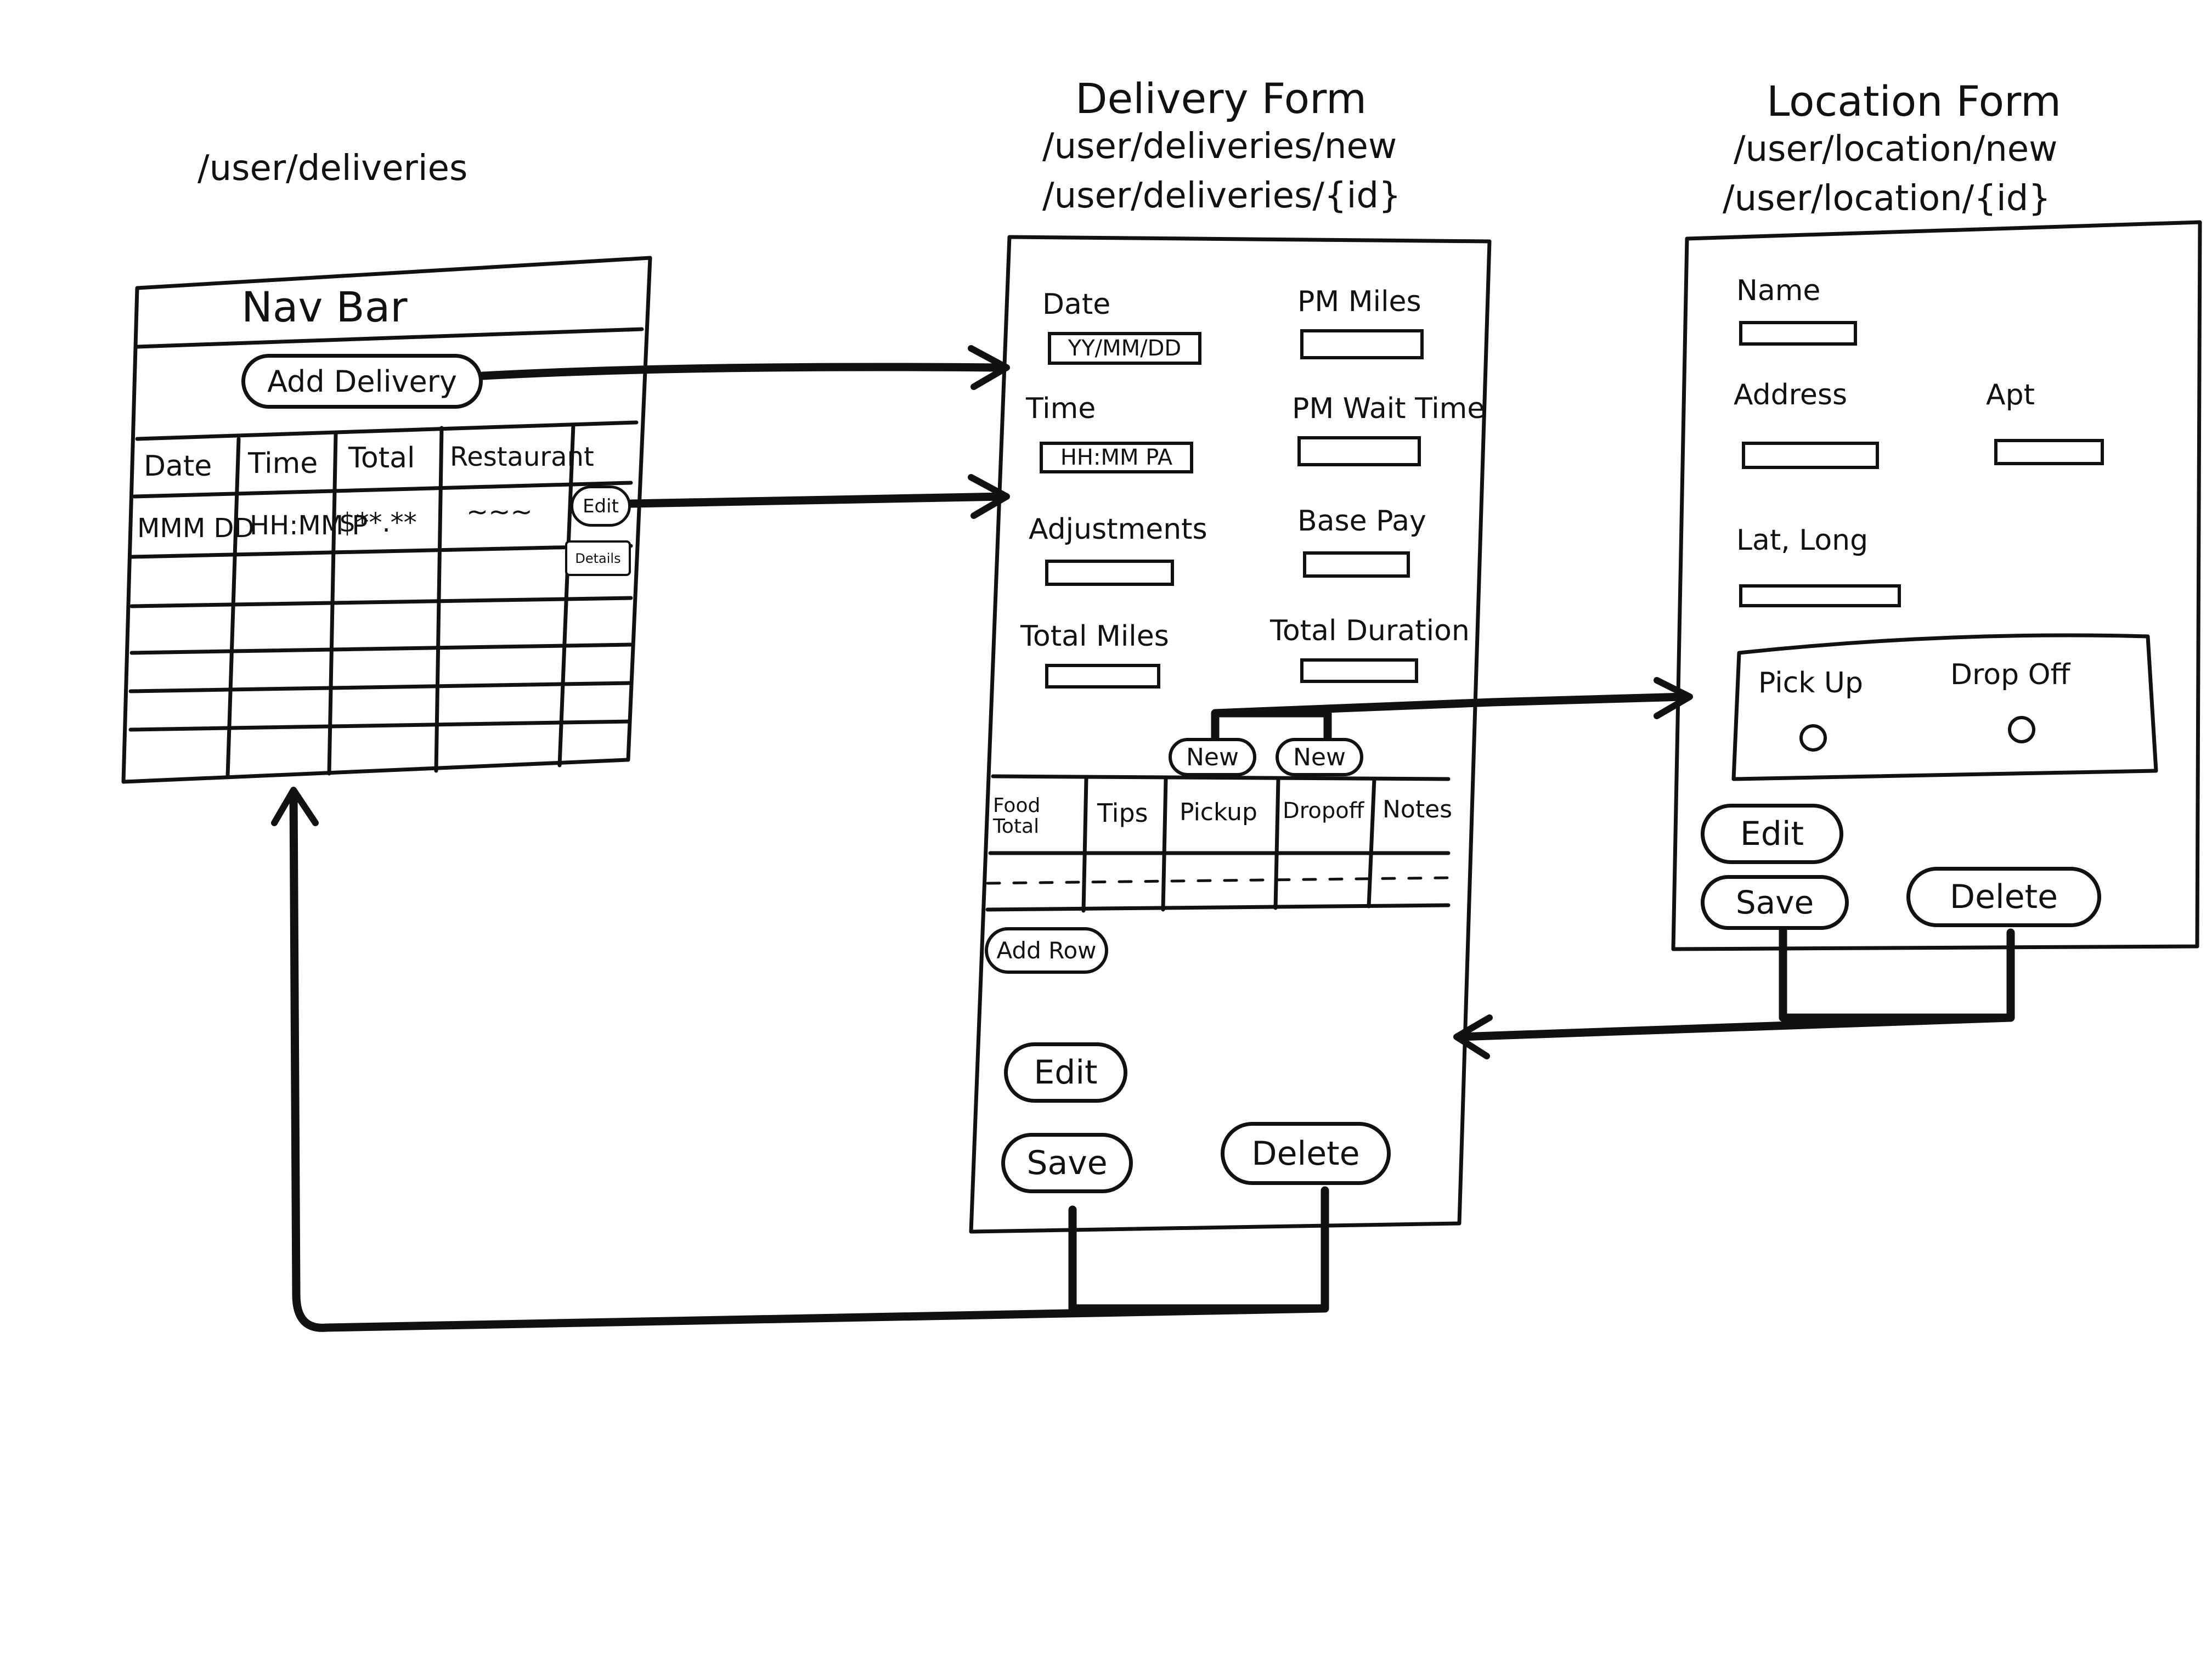 The image size is (2212, 1659). What do you see at coordinates (743, 371) in the screenshot?
I see `connector-add-delivery-to-form` at bounding box center [743, 371].